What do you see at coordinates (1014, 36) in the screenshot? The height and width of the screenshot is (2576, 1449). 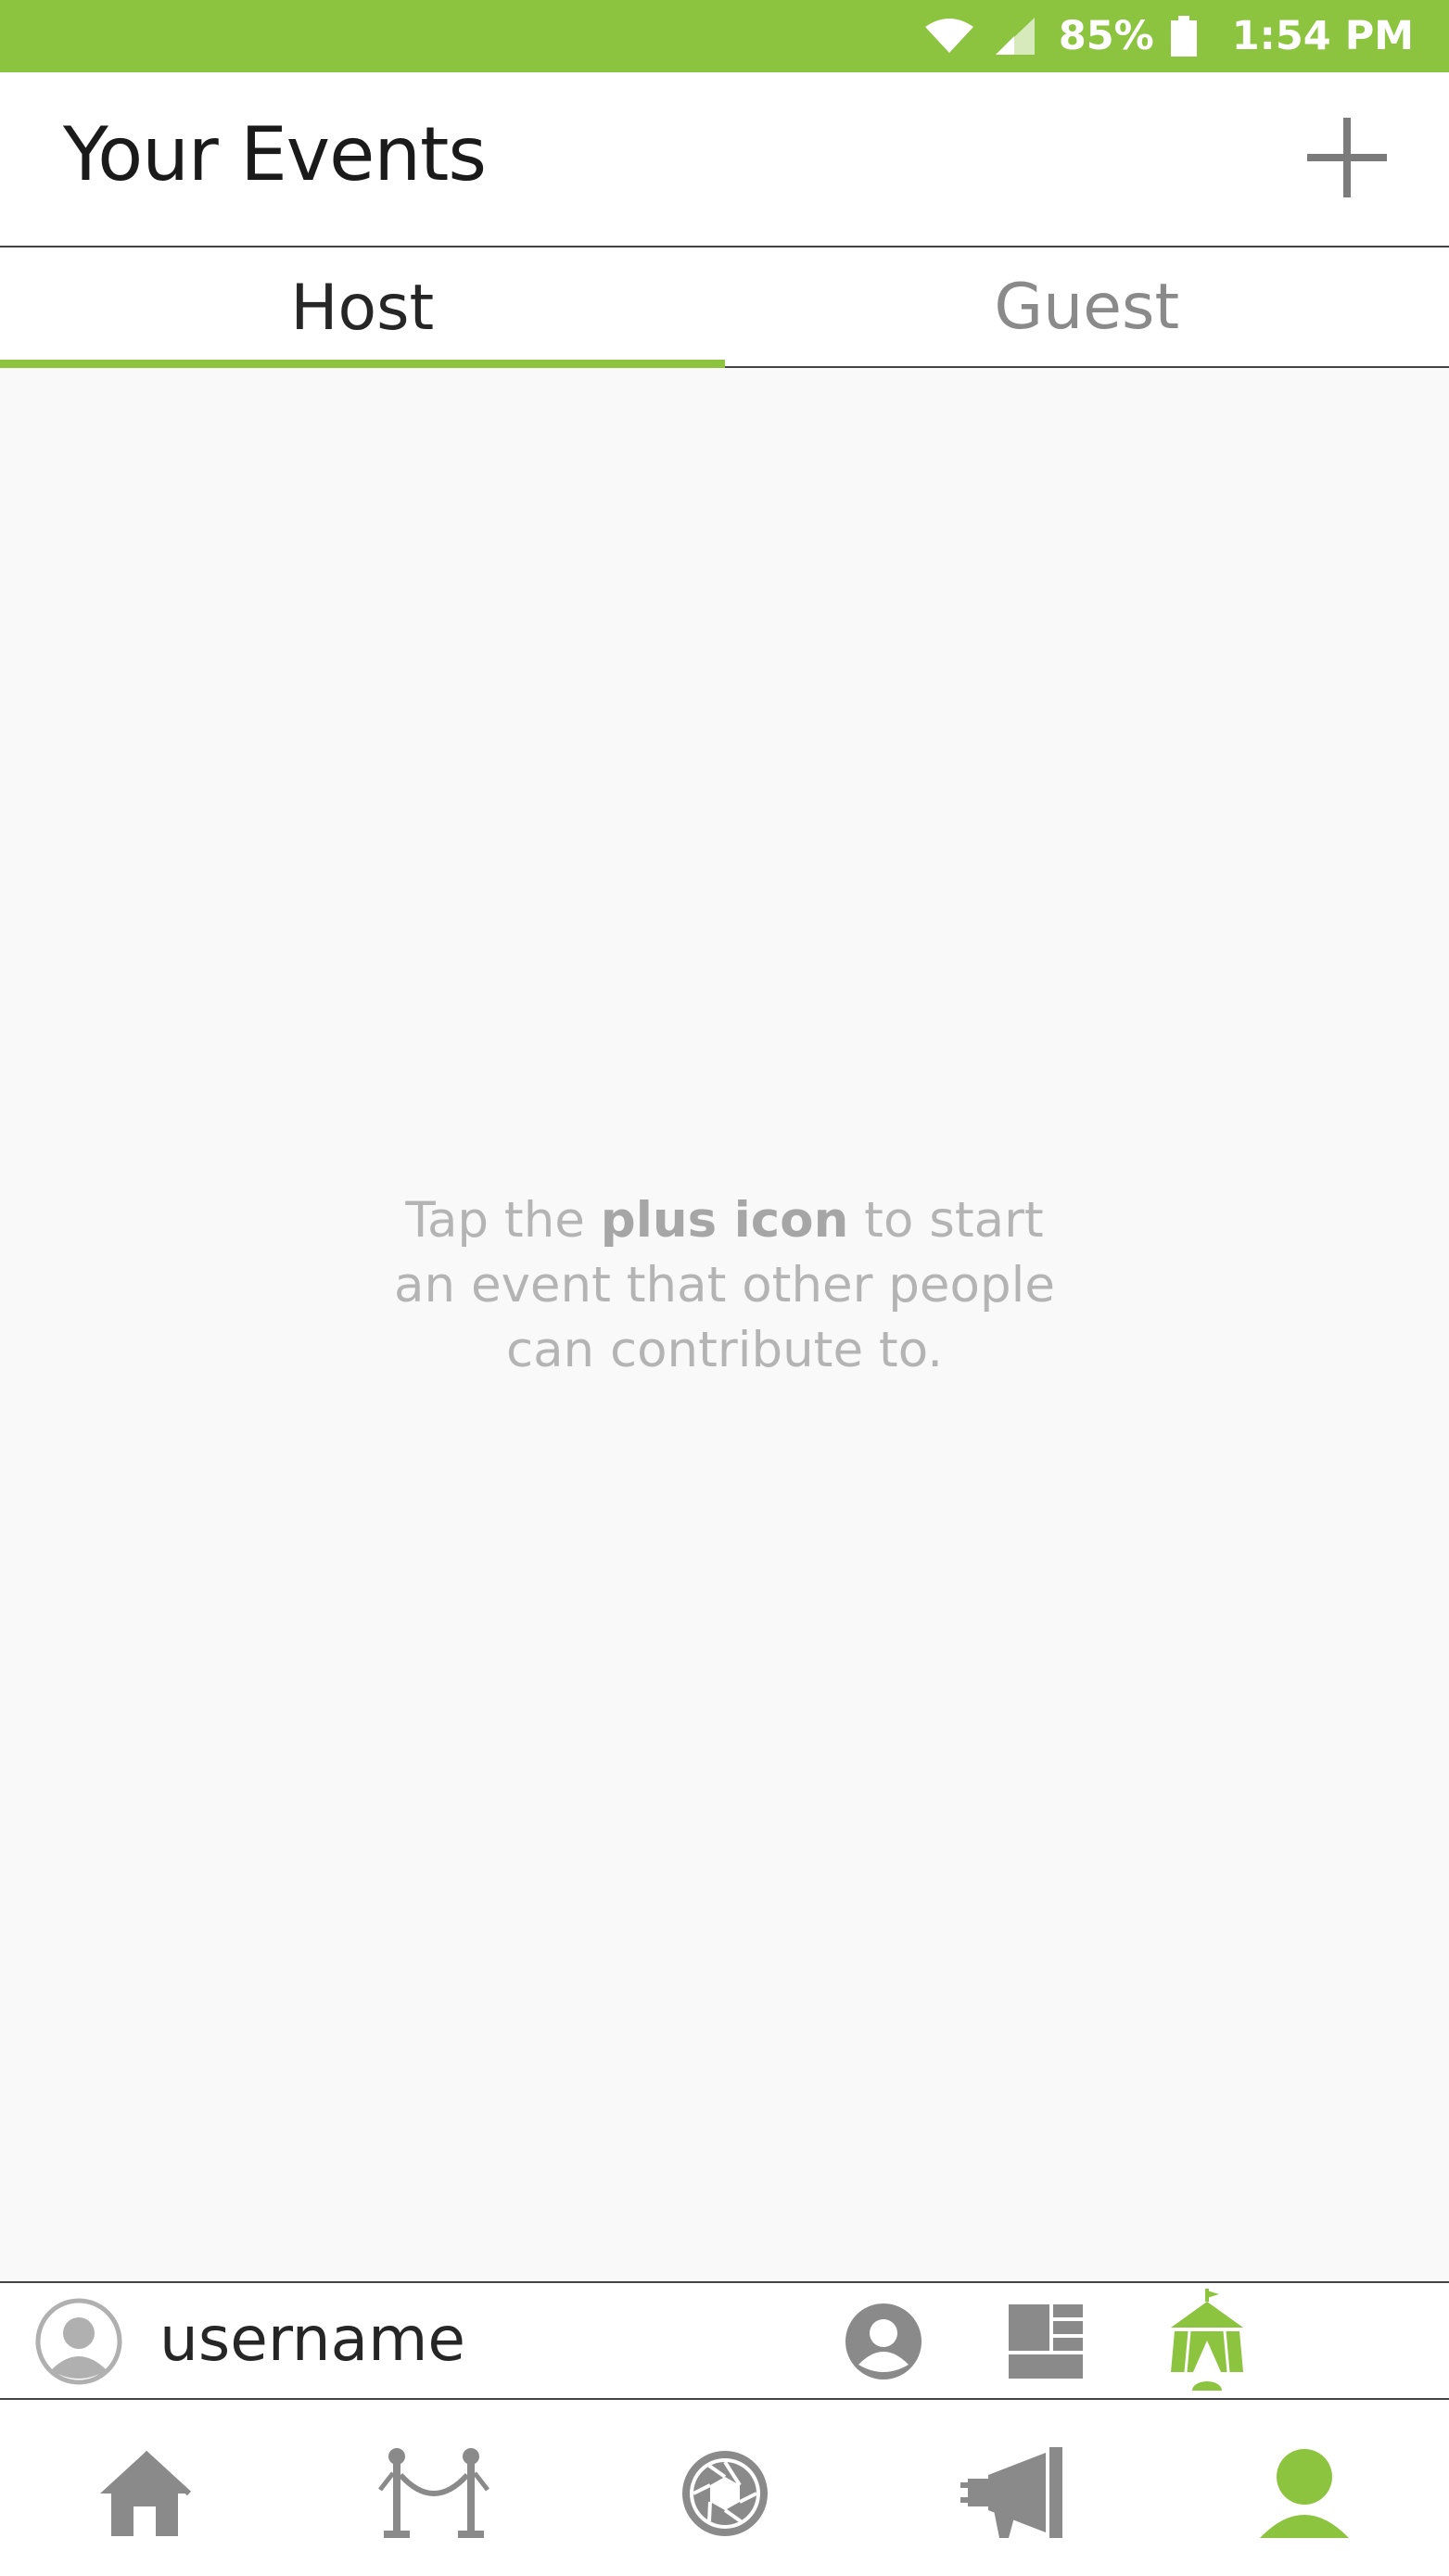 I see `signal-icon` at bounding box center [1014, 36].